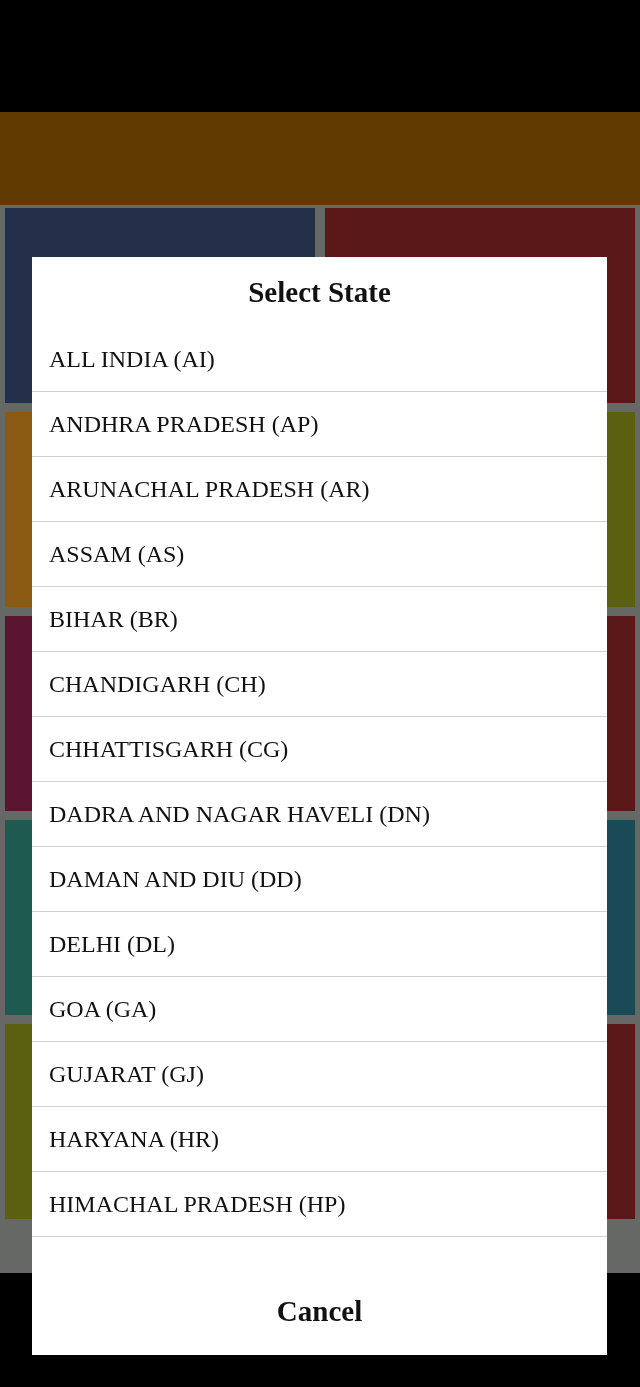  What do you see at coordinates (319, 814) in the screenshot?
I see `state-option: DADRA AND NAGAR HAVELI (DN)` at bounding box center [319, 814].